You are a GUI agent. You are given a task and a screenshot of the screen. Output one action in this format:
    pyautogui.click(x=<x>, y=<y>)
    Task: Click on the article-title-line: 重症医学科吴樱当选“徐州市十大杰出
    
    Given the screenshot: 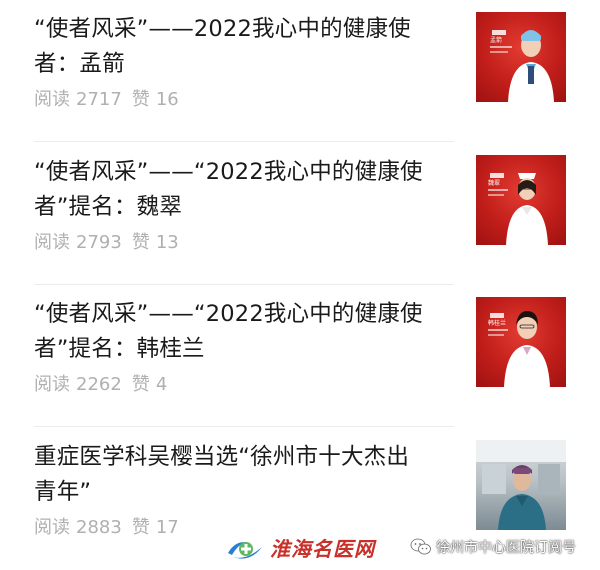 What is the action you would take?
    pyautogui.click(x=222, y=457)
    